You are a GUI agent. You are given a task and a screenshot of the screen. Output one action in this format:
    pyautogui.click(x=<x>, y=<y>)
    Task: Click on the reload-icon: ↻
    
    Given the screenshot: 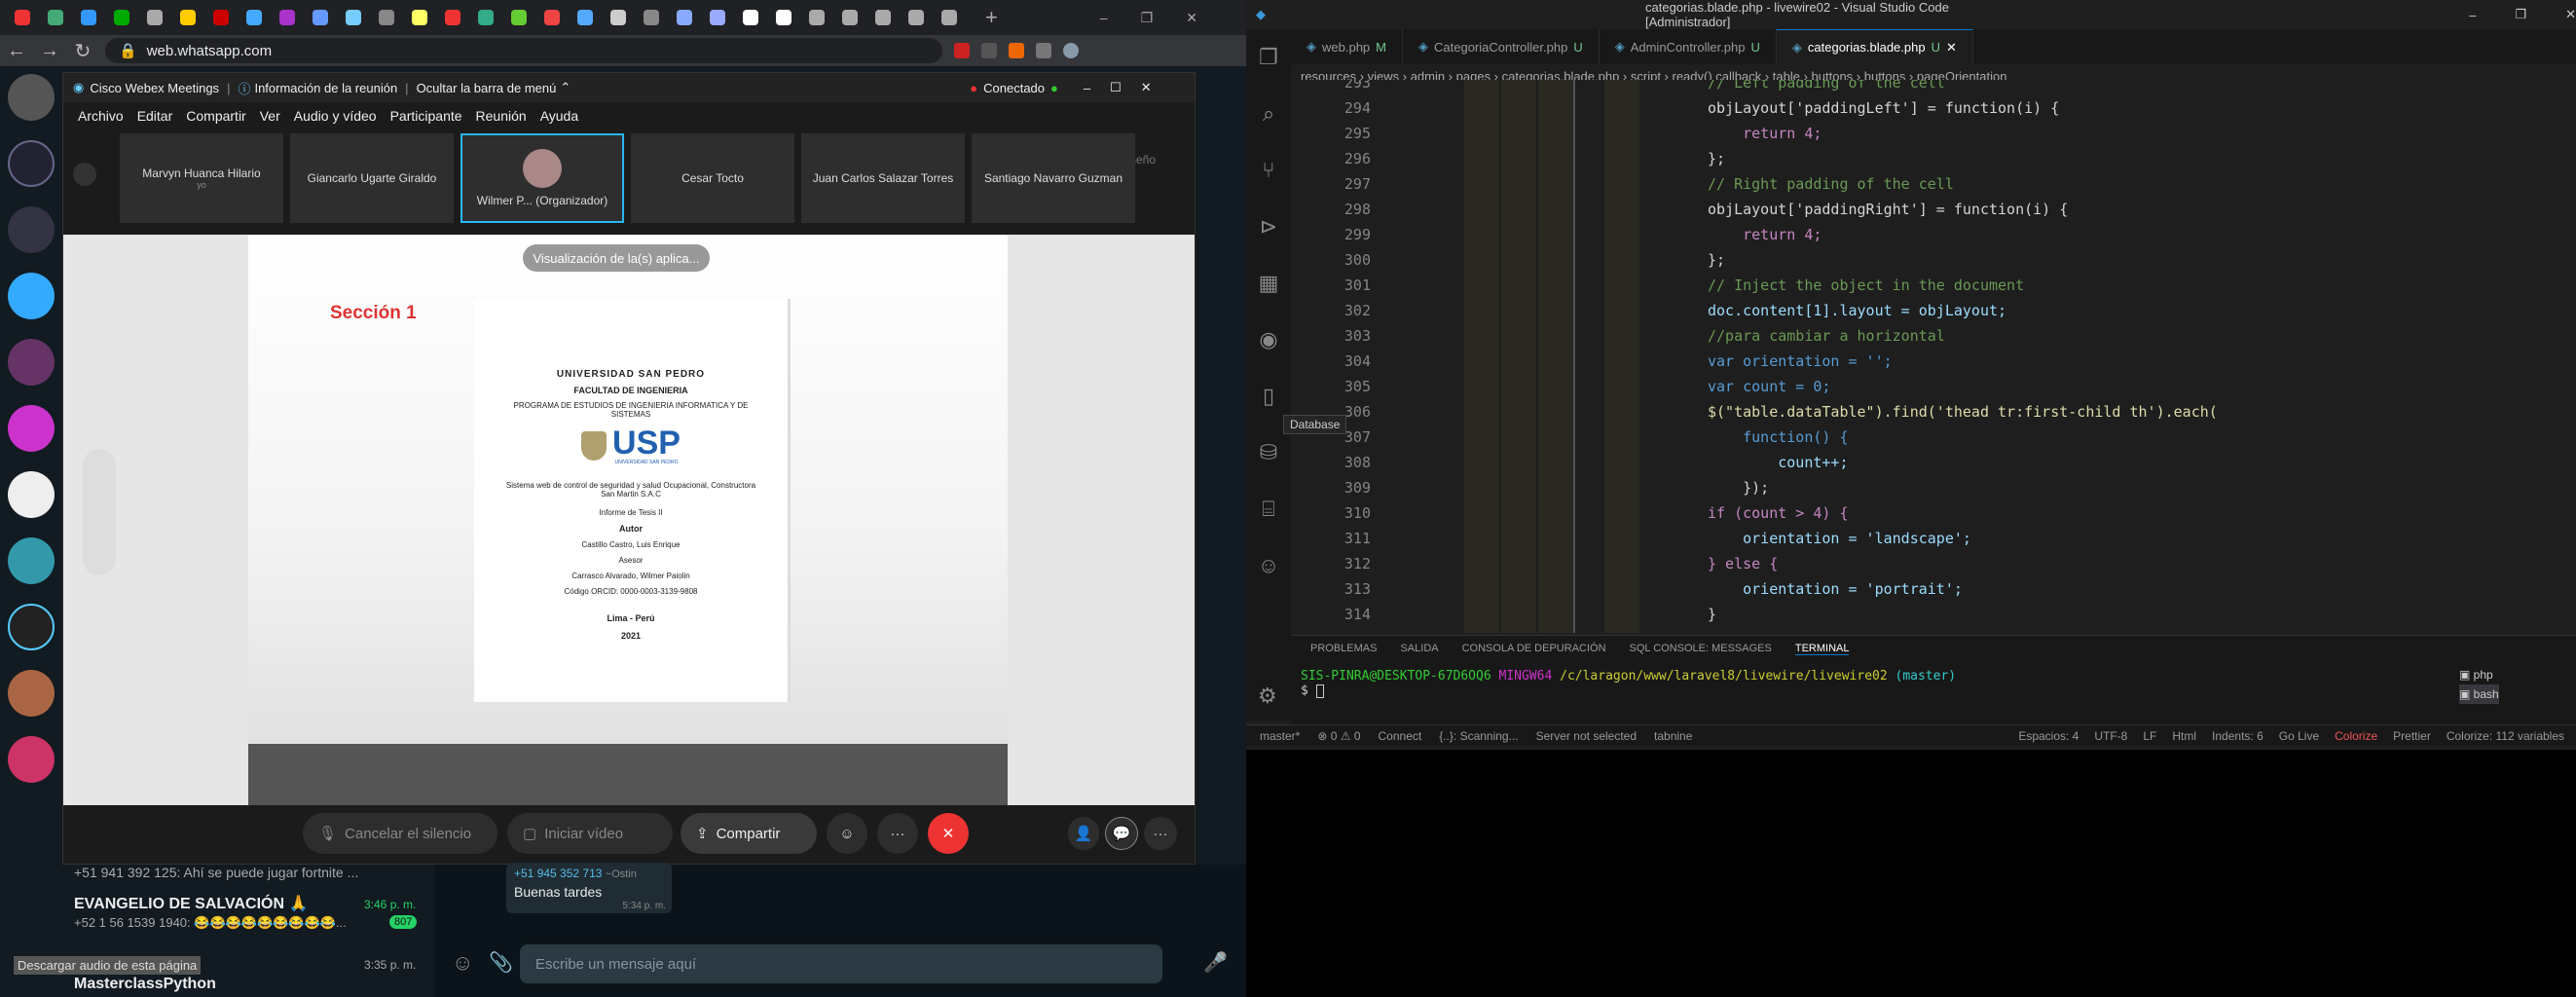 What is the action you would take?
    pyautogui.click(x=82, y=51)
    